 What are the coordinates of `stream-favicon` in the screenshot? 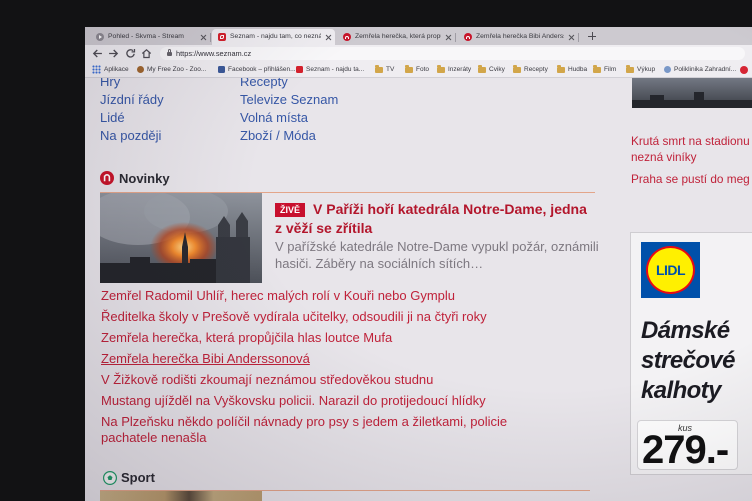 It's located at (100, 37).